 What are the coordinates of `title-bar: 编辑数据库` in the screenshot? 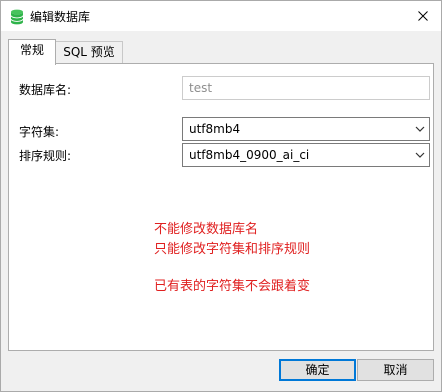 It's located at (221, 16).